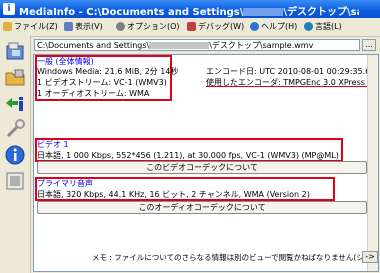  Describe the element at coordinates (65, 183) in the screenshot. I see `audio-section-title: プライマリ音声` at that location.